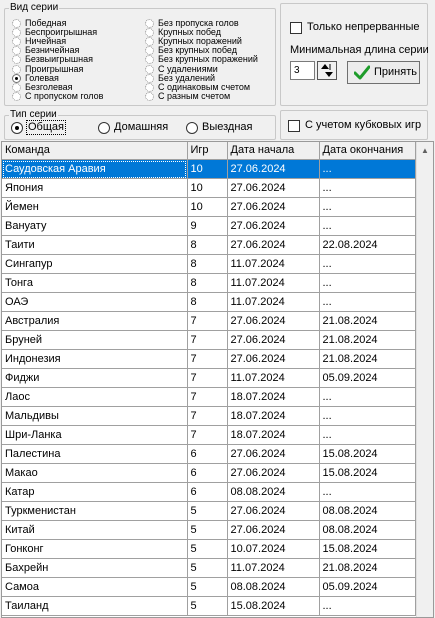 The image size is (435, 618). I want to click on table-cell: Лаос, so click(95, 397).